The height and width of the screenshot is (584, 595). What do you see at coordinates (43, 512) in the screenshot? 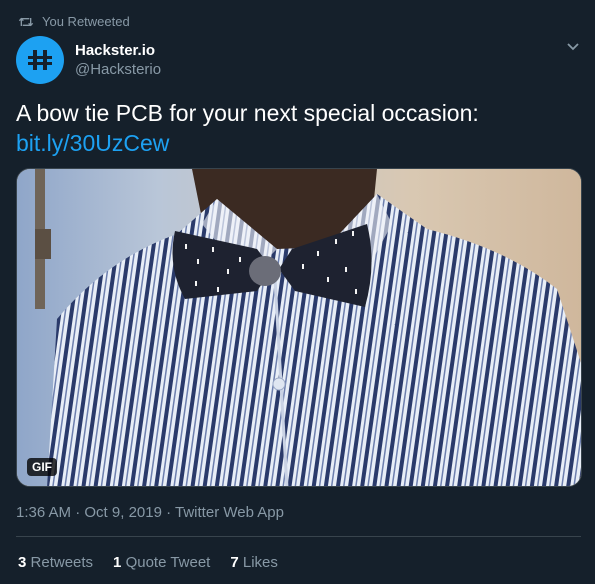
I see `tweet-time: 1:36 AM` at bounding box center [43, 512].